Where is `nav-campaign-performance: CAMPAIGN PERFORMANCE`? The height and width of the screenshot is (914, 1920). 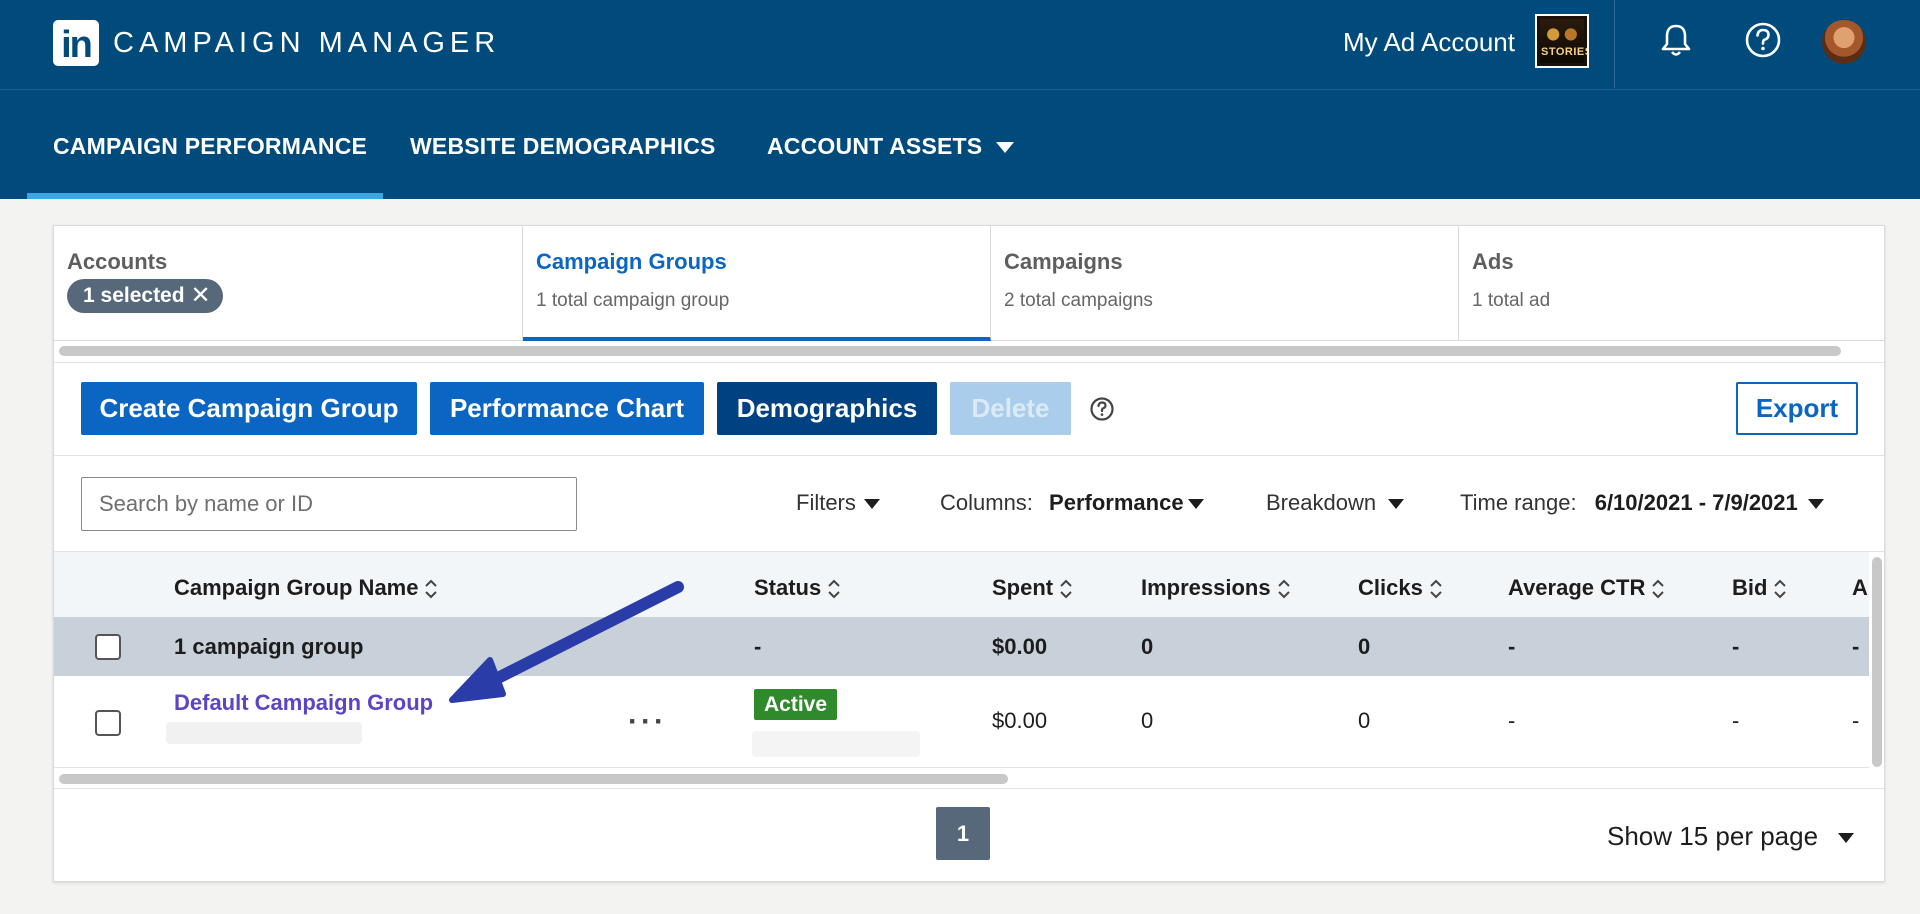
nav-campaign-performance: CAMPAIGN PERFORMANCE is located at coordinates (210, 146).